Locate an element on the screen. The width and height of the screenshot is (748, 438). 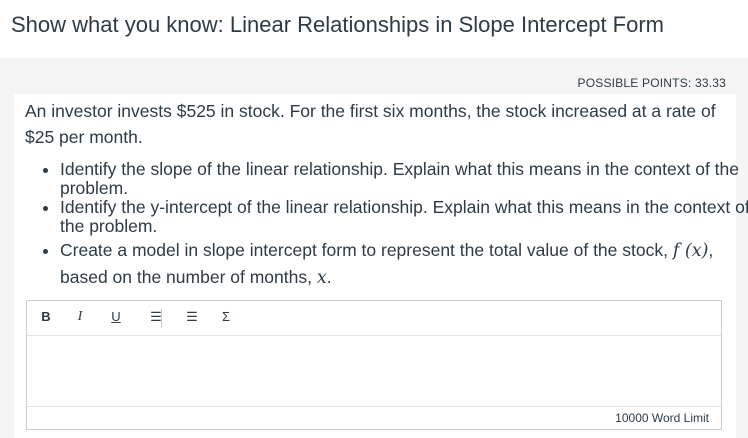
math-equation-icon: Σ is located at coordinates (226, 318).